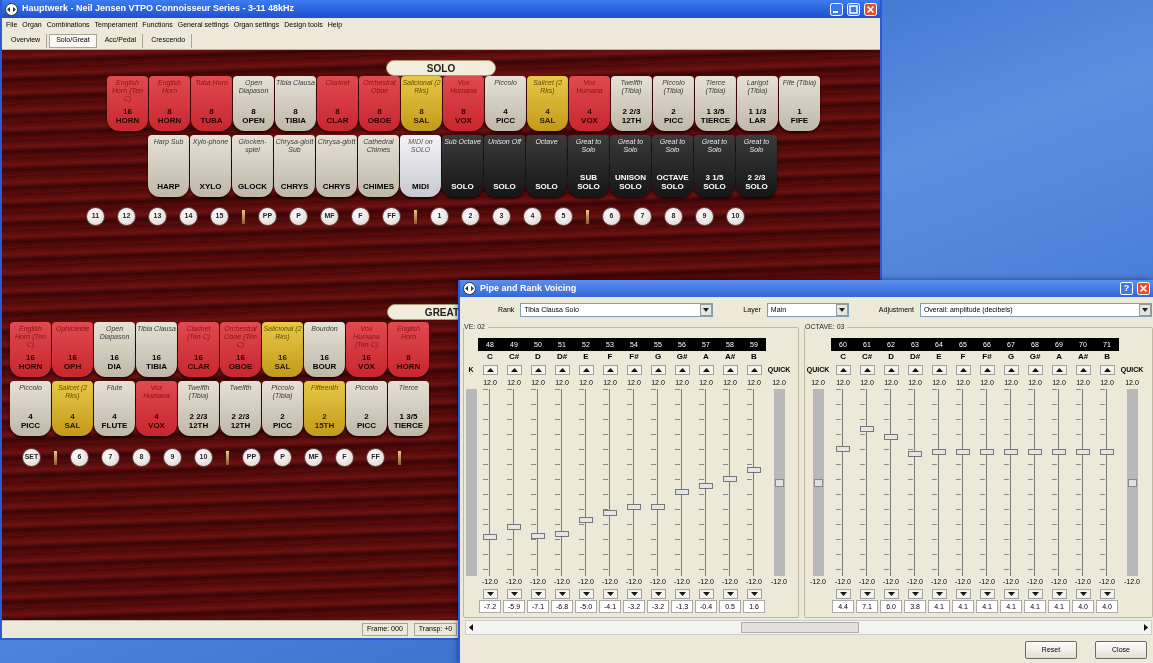 This screenshot has width=1153, height=663. Describe the element at coordinates (610, 357) in the screenshot. I see `note-name: F` at that location.